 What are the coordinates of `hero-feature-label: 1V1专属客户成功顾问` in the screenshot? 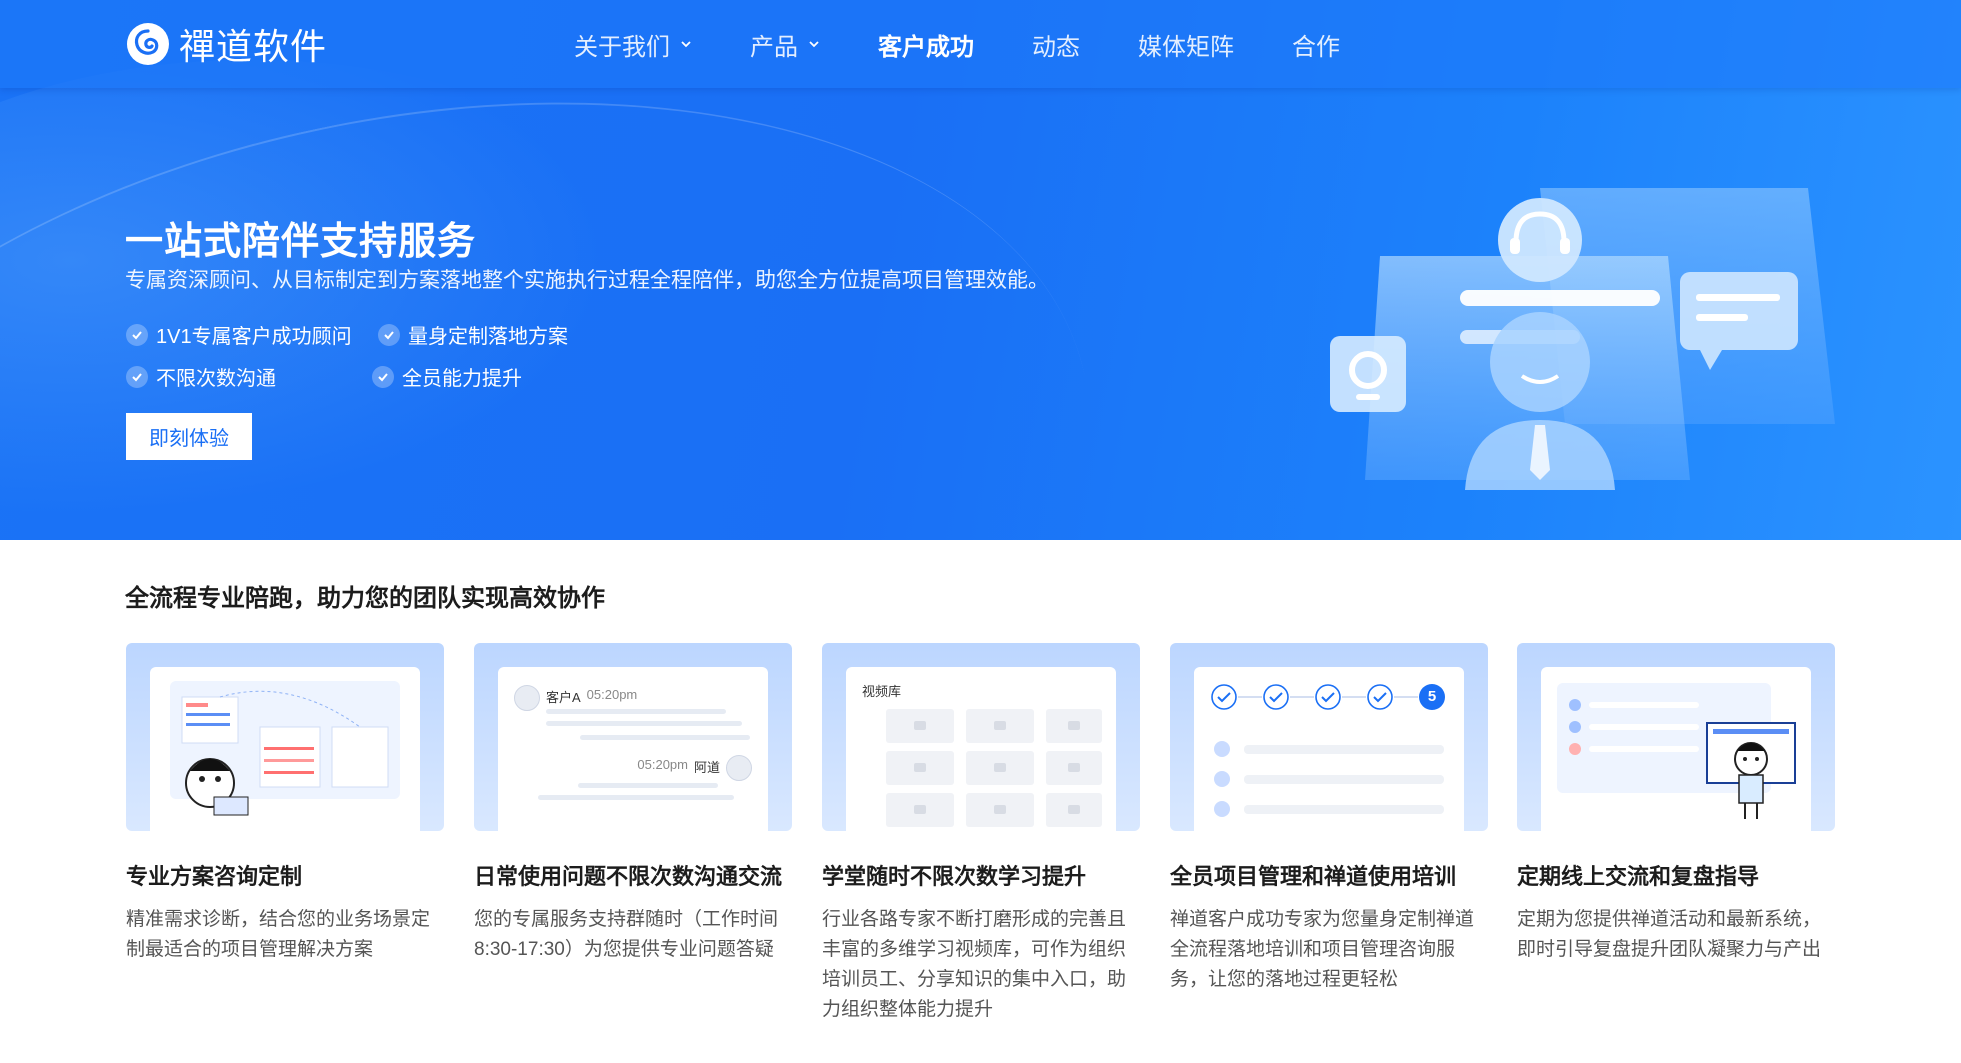 It's located at (254, 337).